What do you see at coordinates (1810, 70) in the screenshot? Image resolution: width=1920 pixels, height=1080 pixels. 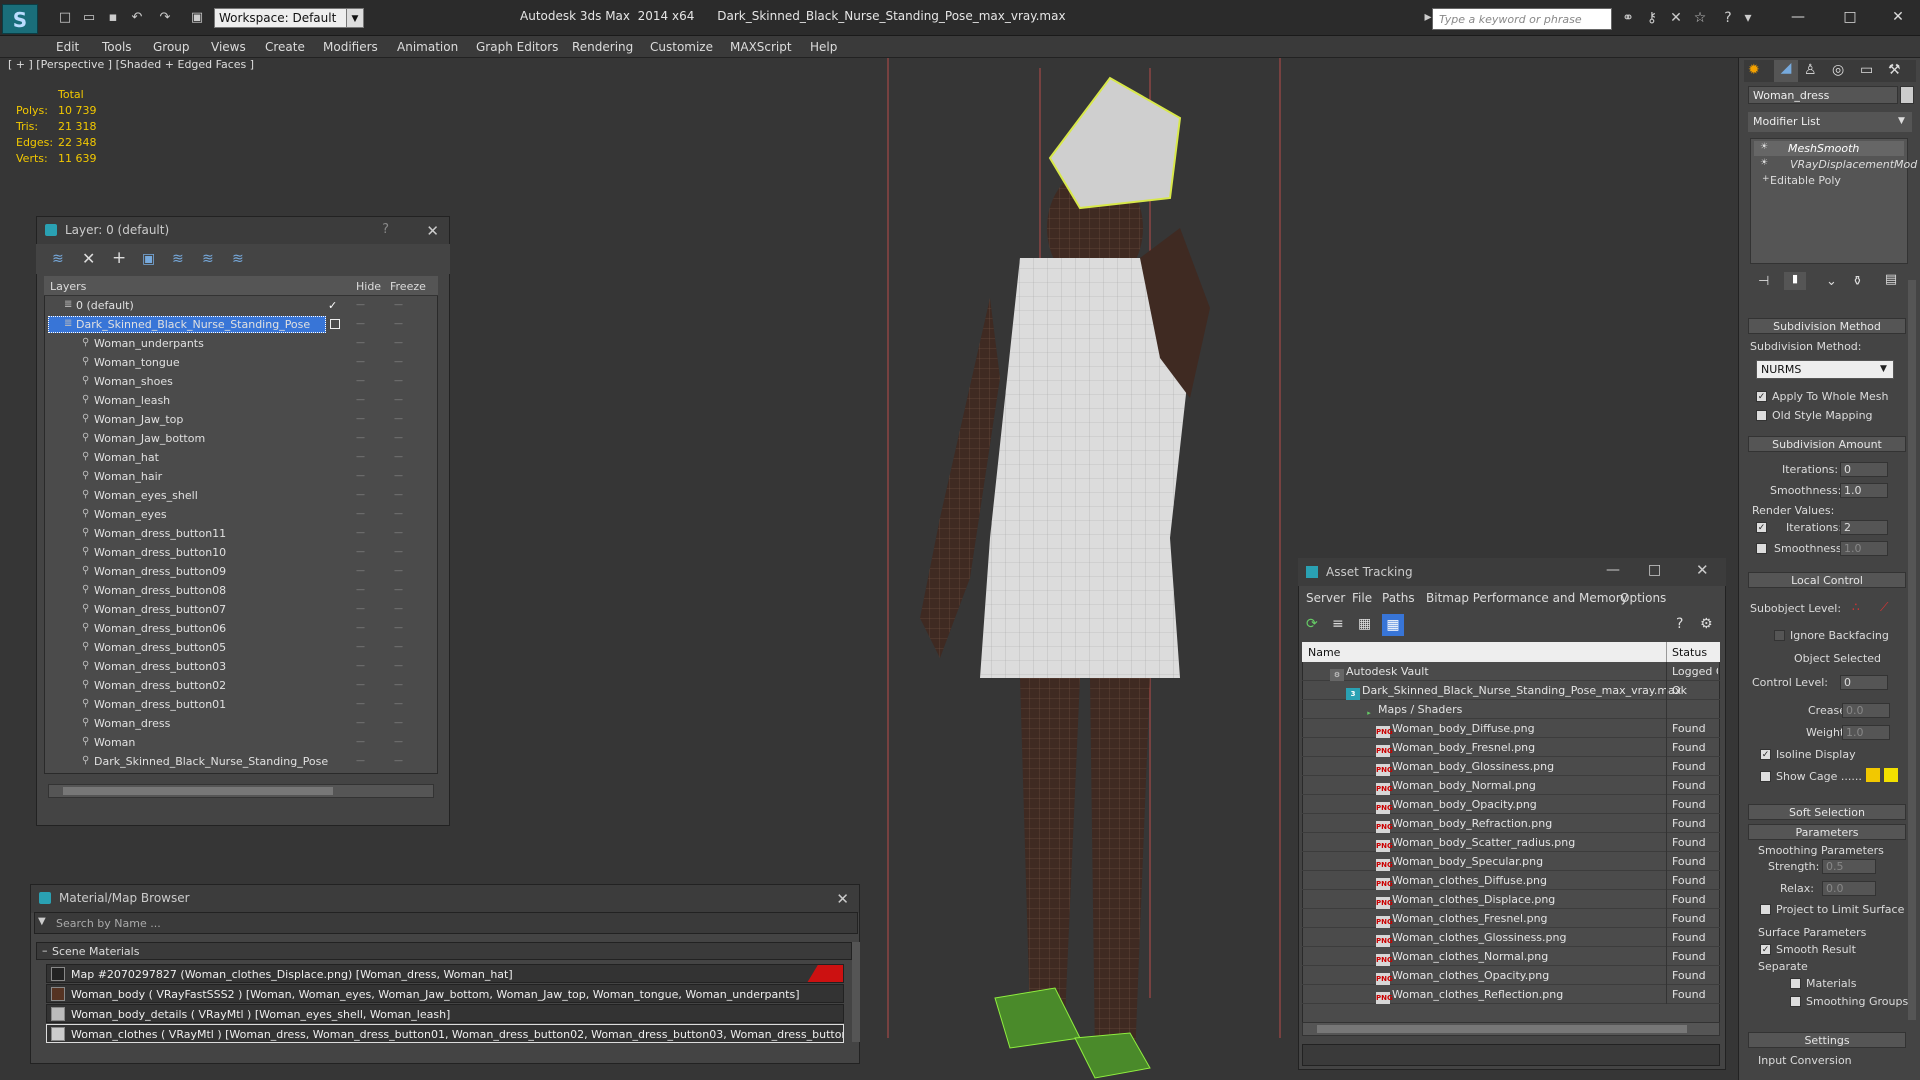 I see `hierarchy-tab-icon: ♙` at bounding box center [1810, 70].